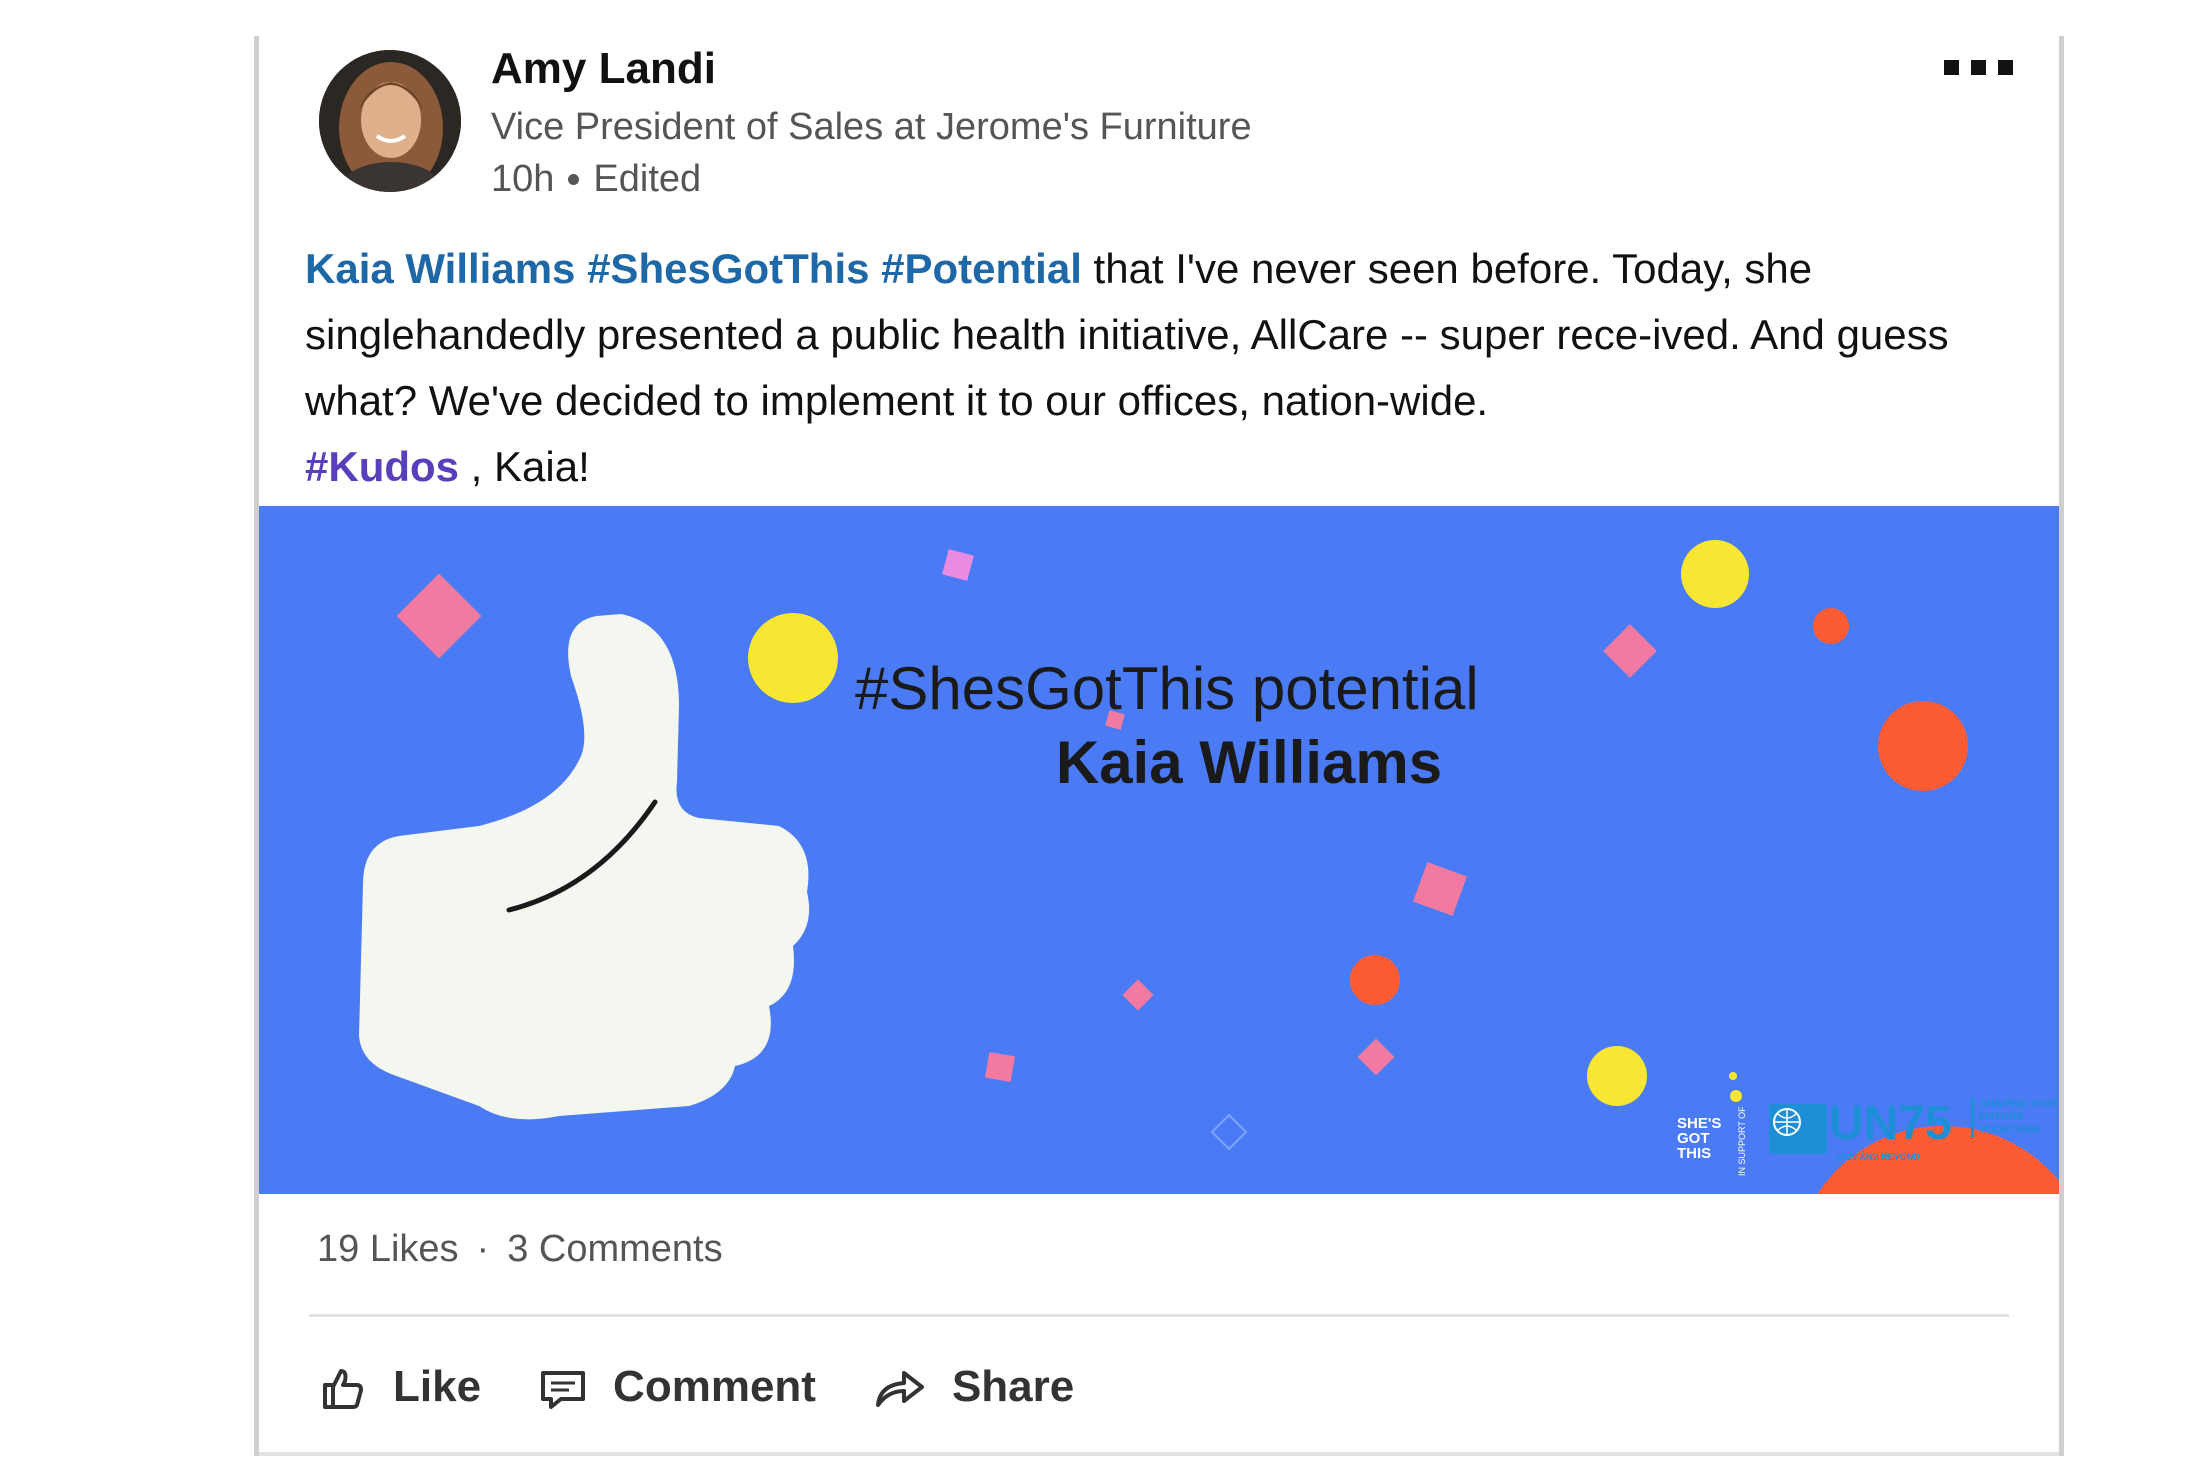 The height and width of the screenshot is (1460, 2200). I want to click on post-meta: 10h Edited, so click(596, 179).